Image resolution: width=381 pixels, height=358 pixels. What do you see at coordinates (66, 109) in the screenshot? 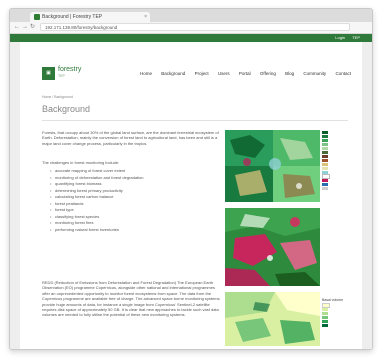
I see `page-title: Background` at bounding box center [66, 109].